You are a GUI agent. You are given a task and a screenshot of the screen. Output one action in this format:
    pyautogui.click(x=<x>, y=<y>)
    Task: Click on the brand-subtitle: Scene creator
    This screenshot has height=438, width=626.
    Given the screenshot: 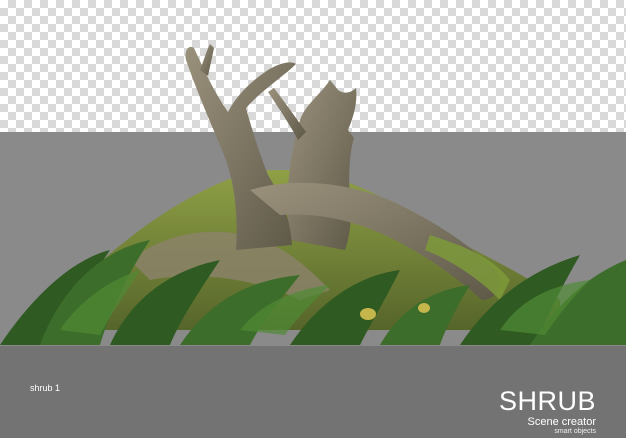 What is the action you would take?
    pyautogui.click(x=561, y=422)
    